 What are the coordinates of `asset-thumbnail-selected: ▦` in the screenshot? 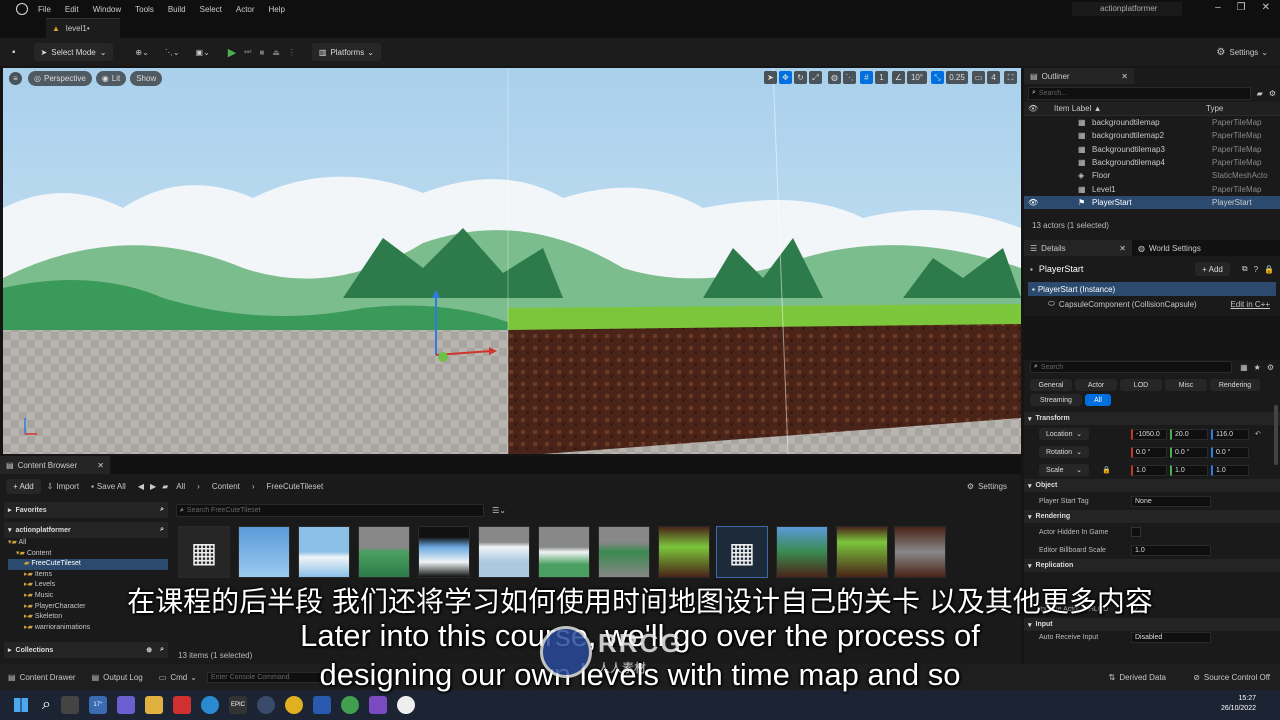 It's located at (742, 552).